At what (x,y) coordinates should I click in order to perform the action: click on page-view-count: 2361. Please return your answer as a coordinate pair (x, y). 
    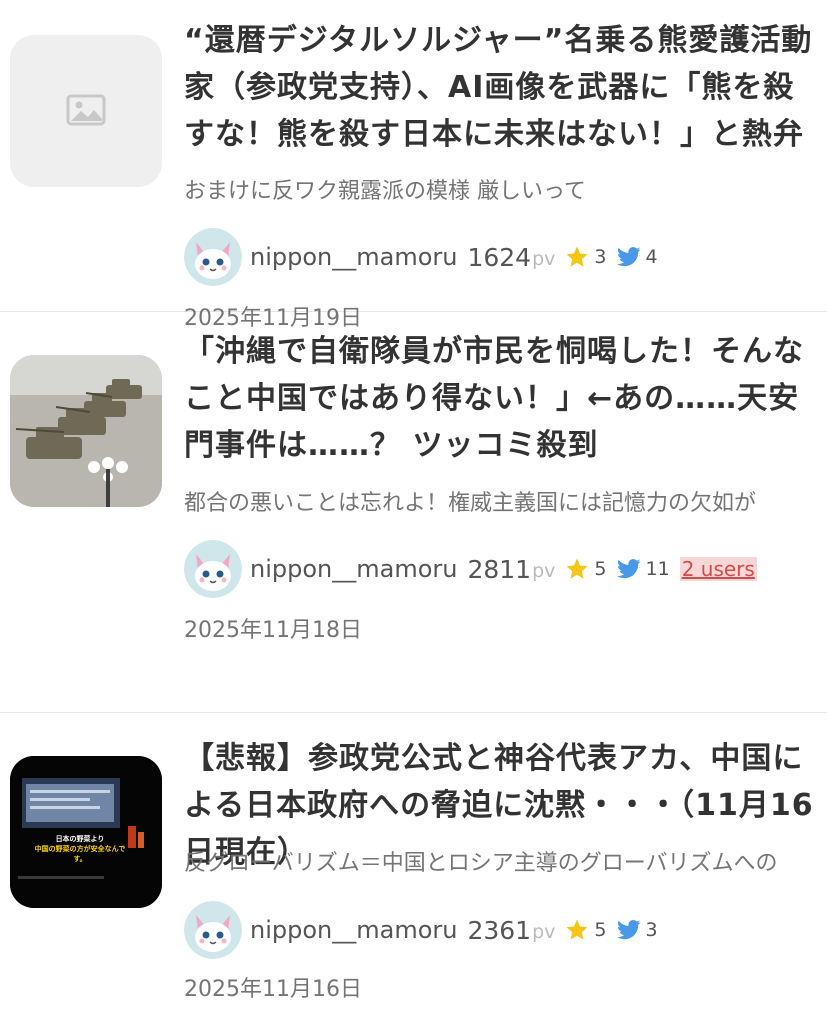
    Looking at the image, I should click on (499, 930).